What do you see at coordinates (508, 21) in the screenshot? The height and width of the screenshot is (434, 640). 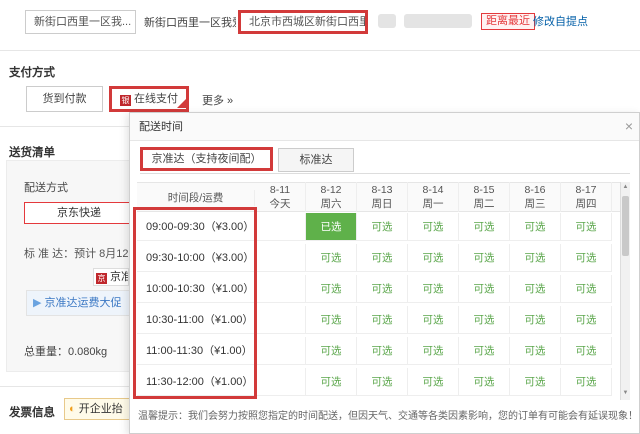 I see `nearest-badge: 距离最近` at bounding box center [508, 21].